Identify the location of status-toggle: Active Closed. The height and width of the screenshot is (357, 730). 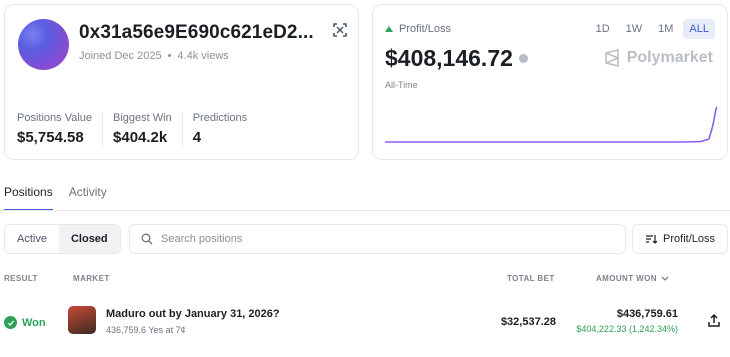
(62, 239).